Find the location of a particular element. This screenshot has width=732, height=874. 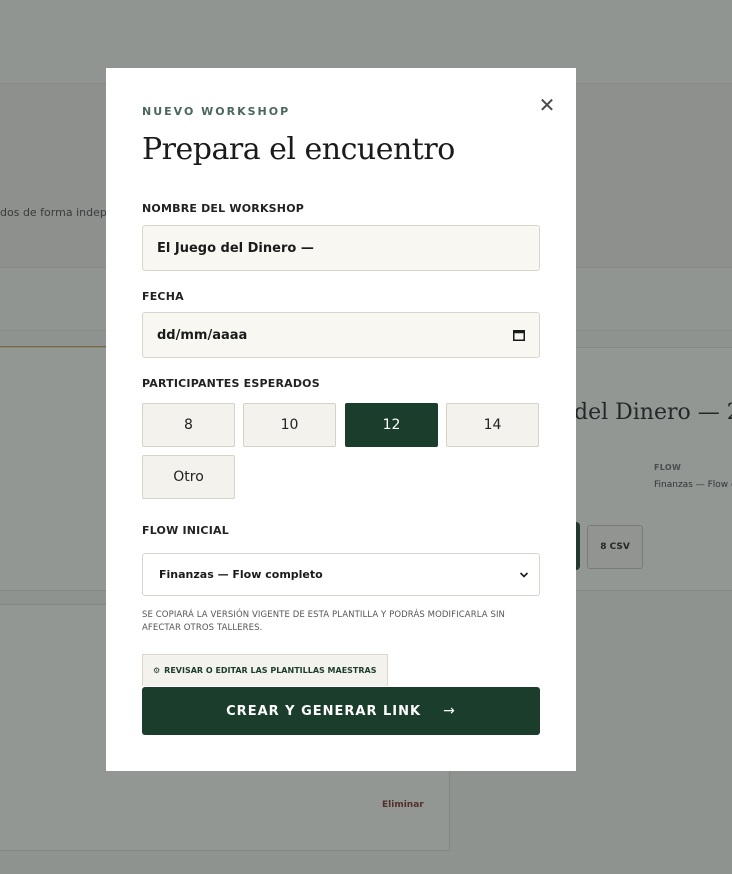

calendar-icon is located at coordinates (519, 335).